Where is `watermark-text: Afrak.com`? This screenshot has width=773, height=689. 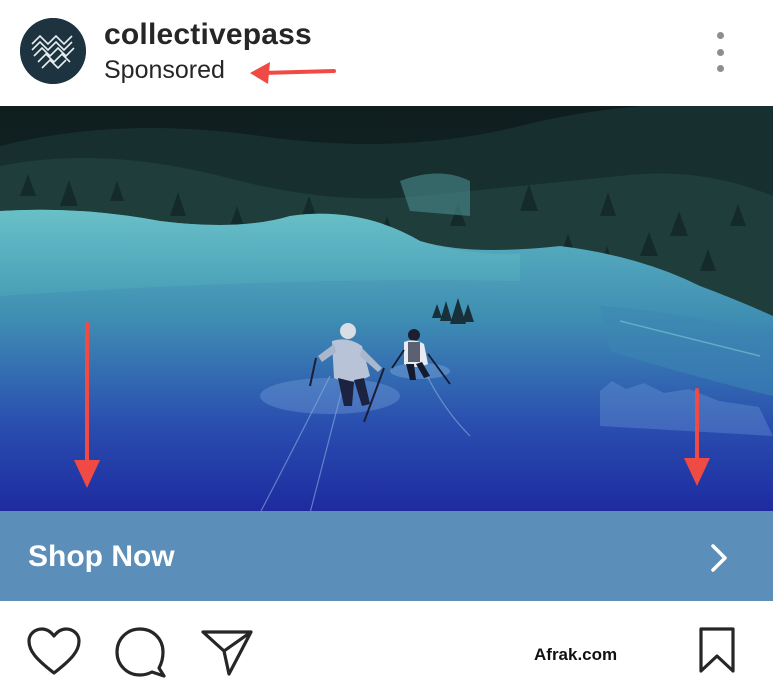
watermark-text: Afrak.com is located at coordinates (576, 654).